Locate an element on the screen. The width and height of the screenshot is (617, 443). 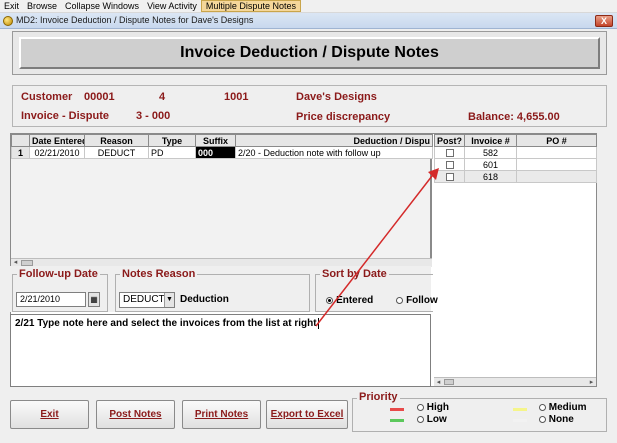
followup-date-label: Follow-up Date is located at coordinates (58, 274).